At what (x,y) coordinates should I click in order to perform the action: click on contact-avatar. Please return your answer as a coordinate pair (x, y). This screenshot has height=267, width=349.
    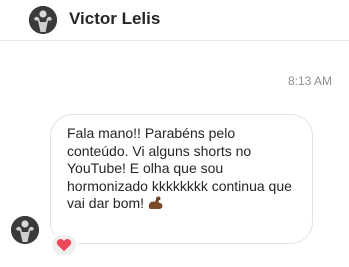
    Looking at the image, I should click on (43, 20).